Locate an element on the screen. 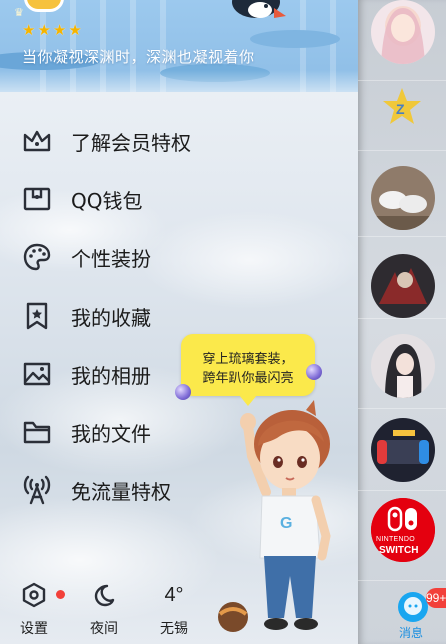  settings-button: 设置 is located at coordinates (34, 610).